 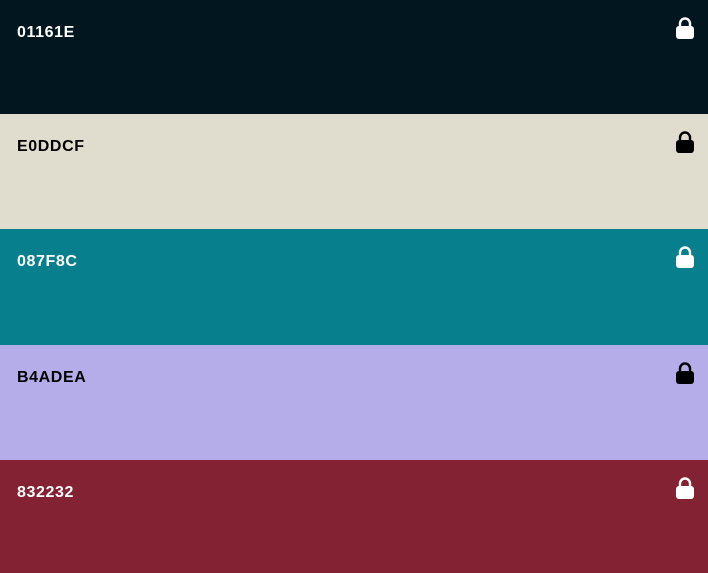 What do you see at coordinates (45, 493) in the screenshot?
I see `hex-code-label: 832232` at bounding box center [45, 493].